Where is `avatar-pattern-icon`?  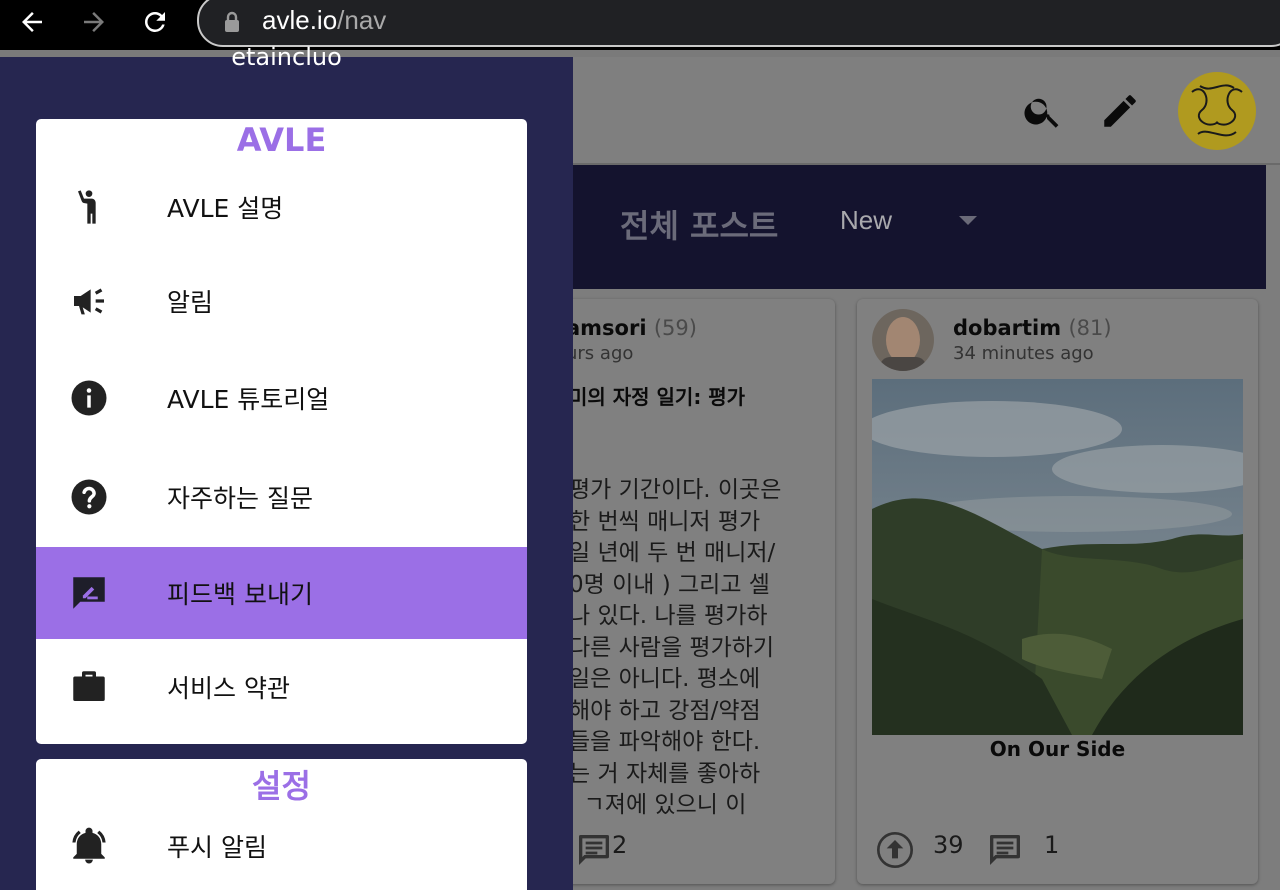
avatar-pattern-icon is located at coordinates (1217, 110).